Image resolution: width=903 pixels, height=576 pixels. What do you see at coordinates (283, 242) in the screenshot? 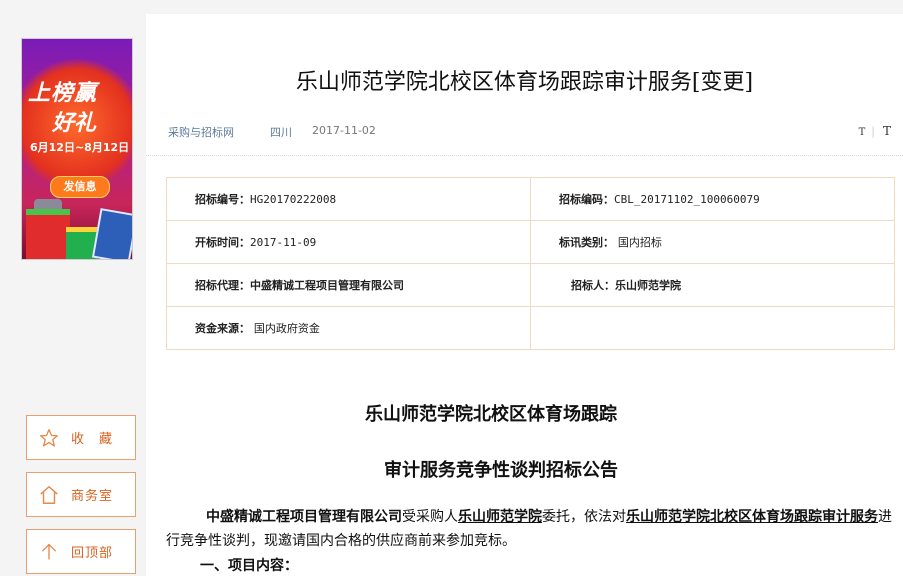
I see `open-time-value: 2017-11-09` at bounding box center [283, 242].